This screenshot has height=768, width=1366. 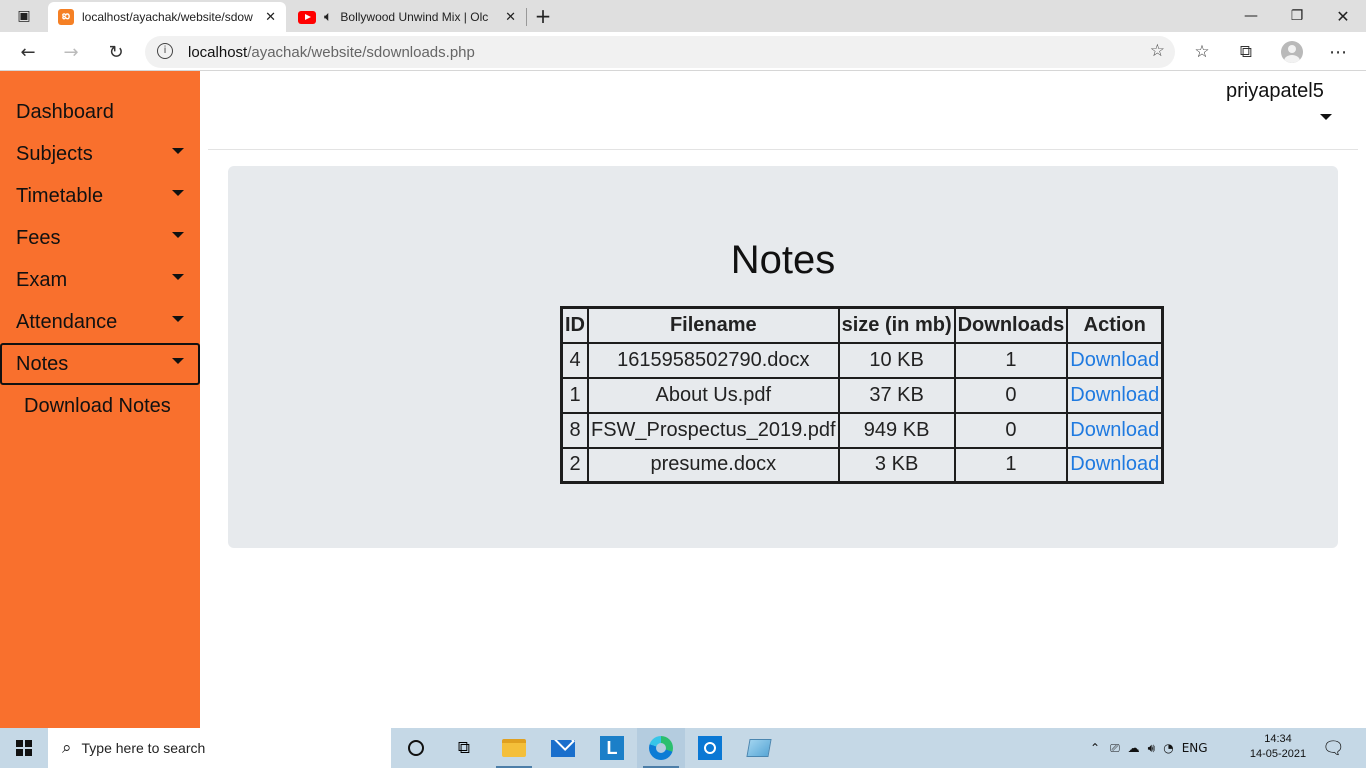 What do you see at coordinates (1152, 748) in the screenshot?
I see `volume-icon: 🔊︎` at bounding box center [1152, 748].